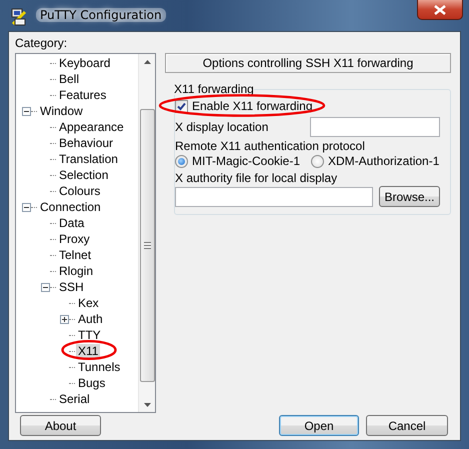 Image resolution: width=469 pixels, height=449 pixels. What do you see at coordinates (83, 175) in the screenshot?
I see `tree-item: Selection` at bounding box center [83, 175].